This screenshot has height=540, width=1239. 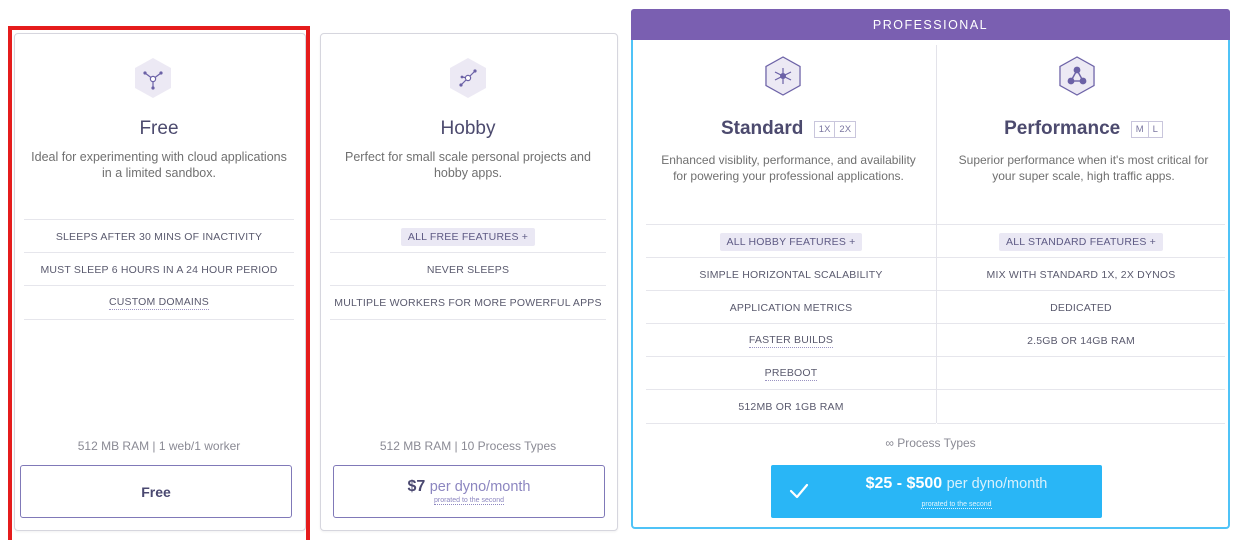 I want to click on performance-feature-3: DEDICATED, so click(x=1081, y=307).